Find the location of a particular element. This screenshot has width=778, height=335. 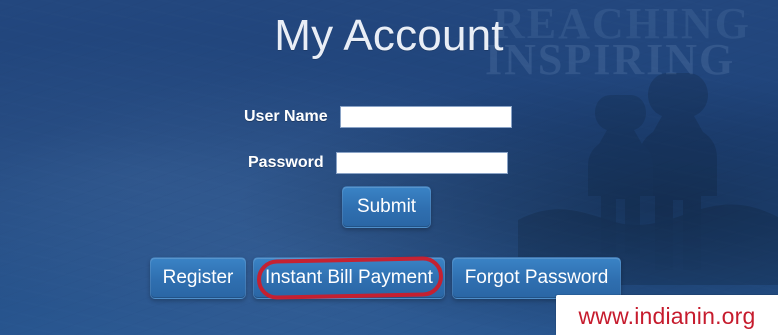

username-label: User Name is located at coordinates (286, 116).